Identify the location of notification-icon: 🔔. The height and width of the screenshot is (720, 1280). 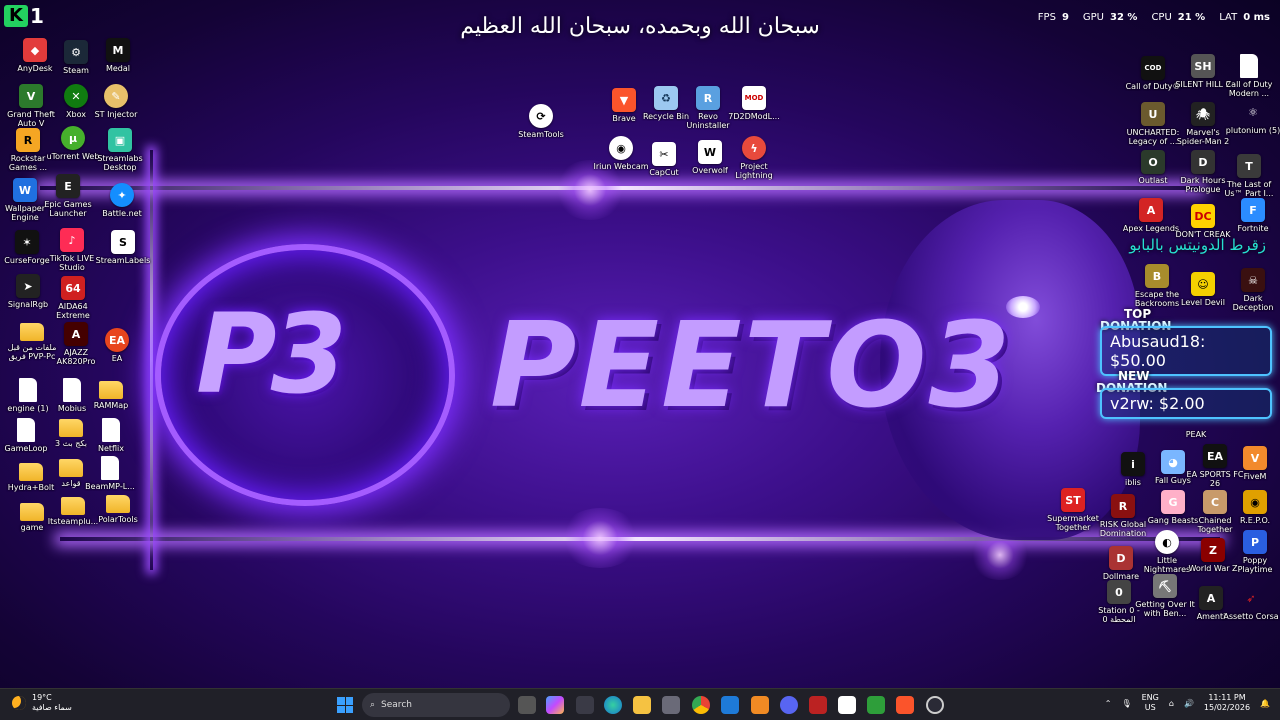
(1265, 703).